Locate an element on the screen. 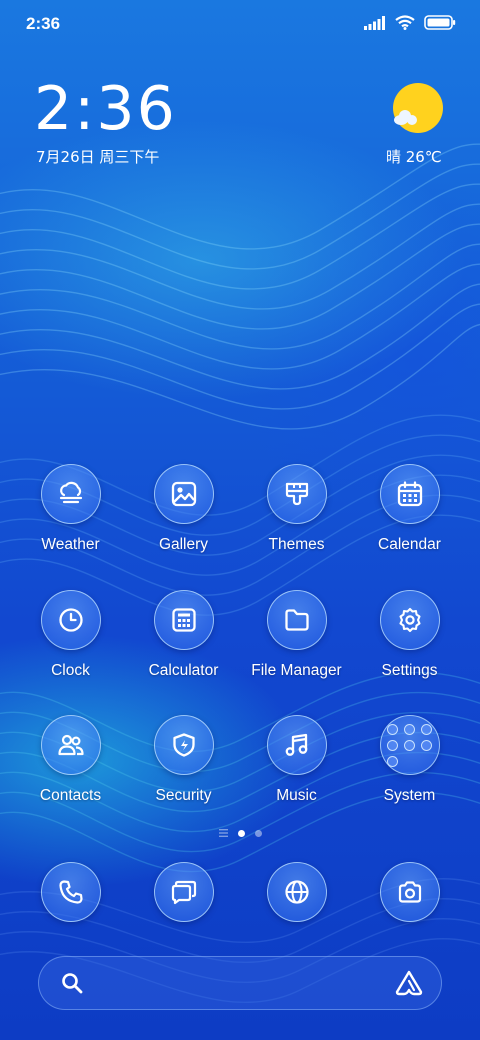 The width and height of the screenshot is (480, 1040). folder-icon is located at coordinates (296, 620).